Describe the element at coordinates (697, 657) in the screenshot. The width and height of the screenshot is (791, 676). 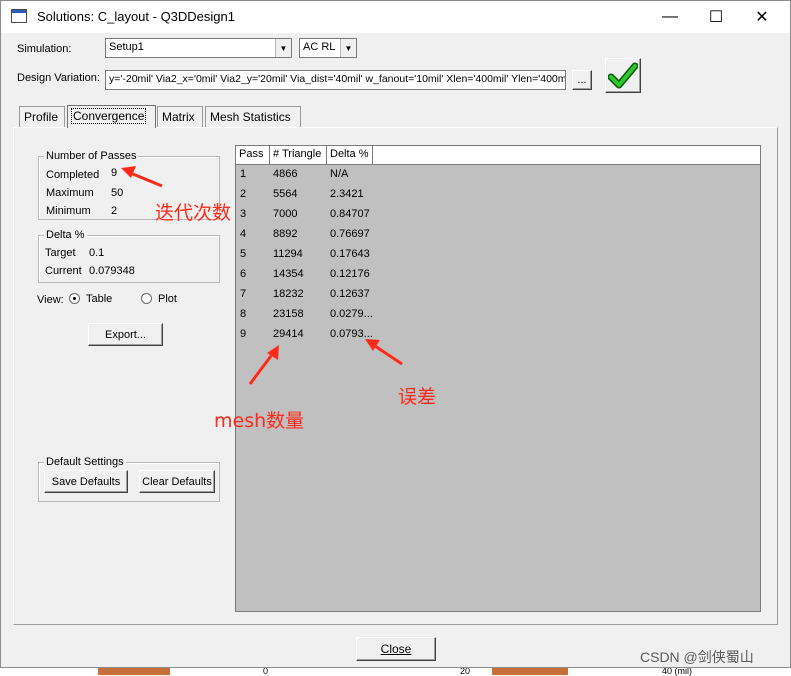
I see `watermark-text: CSDN @剑侠蜀山` at that location.